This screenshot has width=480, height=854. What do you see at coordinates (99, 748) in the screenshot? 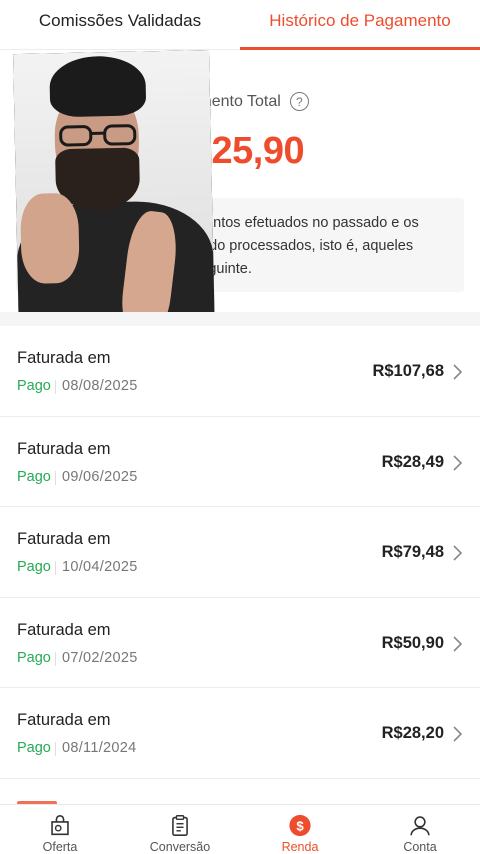
I see `payment-date: 08/11/2024` at bounding box center [99, 748].